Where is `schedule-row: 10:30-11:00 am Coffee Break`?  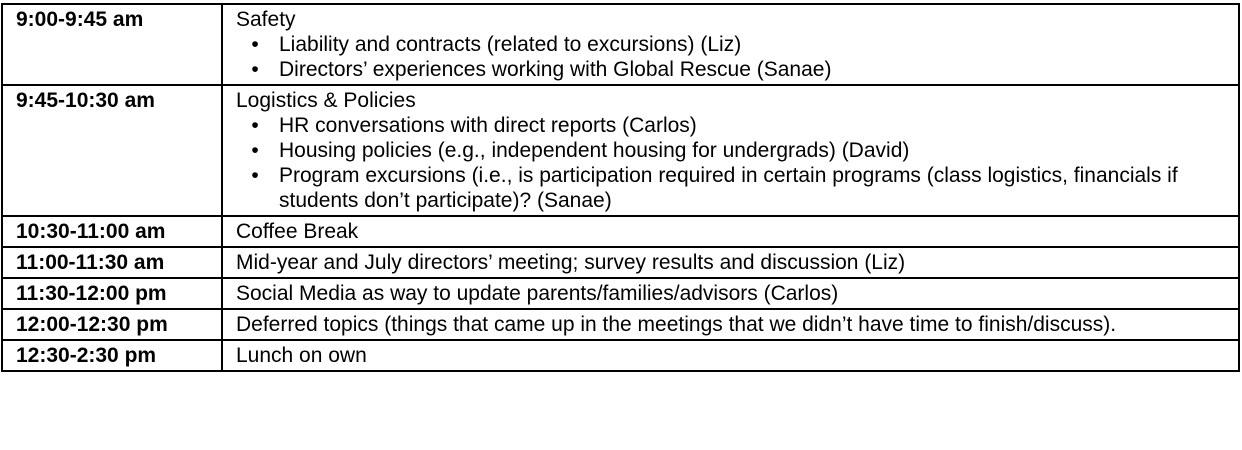 schedule-row: 10:30-11:00 am Coffee Break is located at coordinates (620, 231).